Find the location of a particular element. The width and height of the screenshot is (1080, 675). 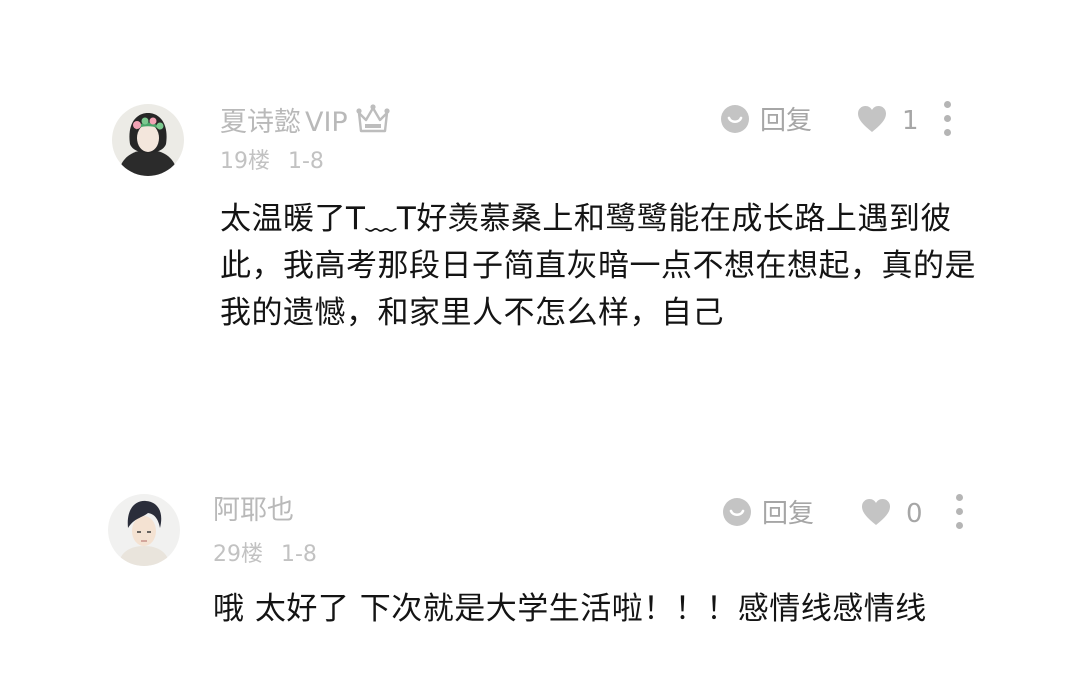

floor-number: 19楼 is located at coordinates (245, 161).